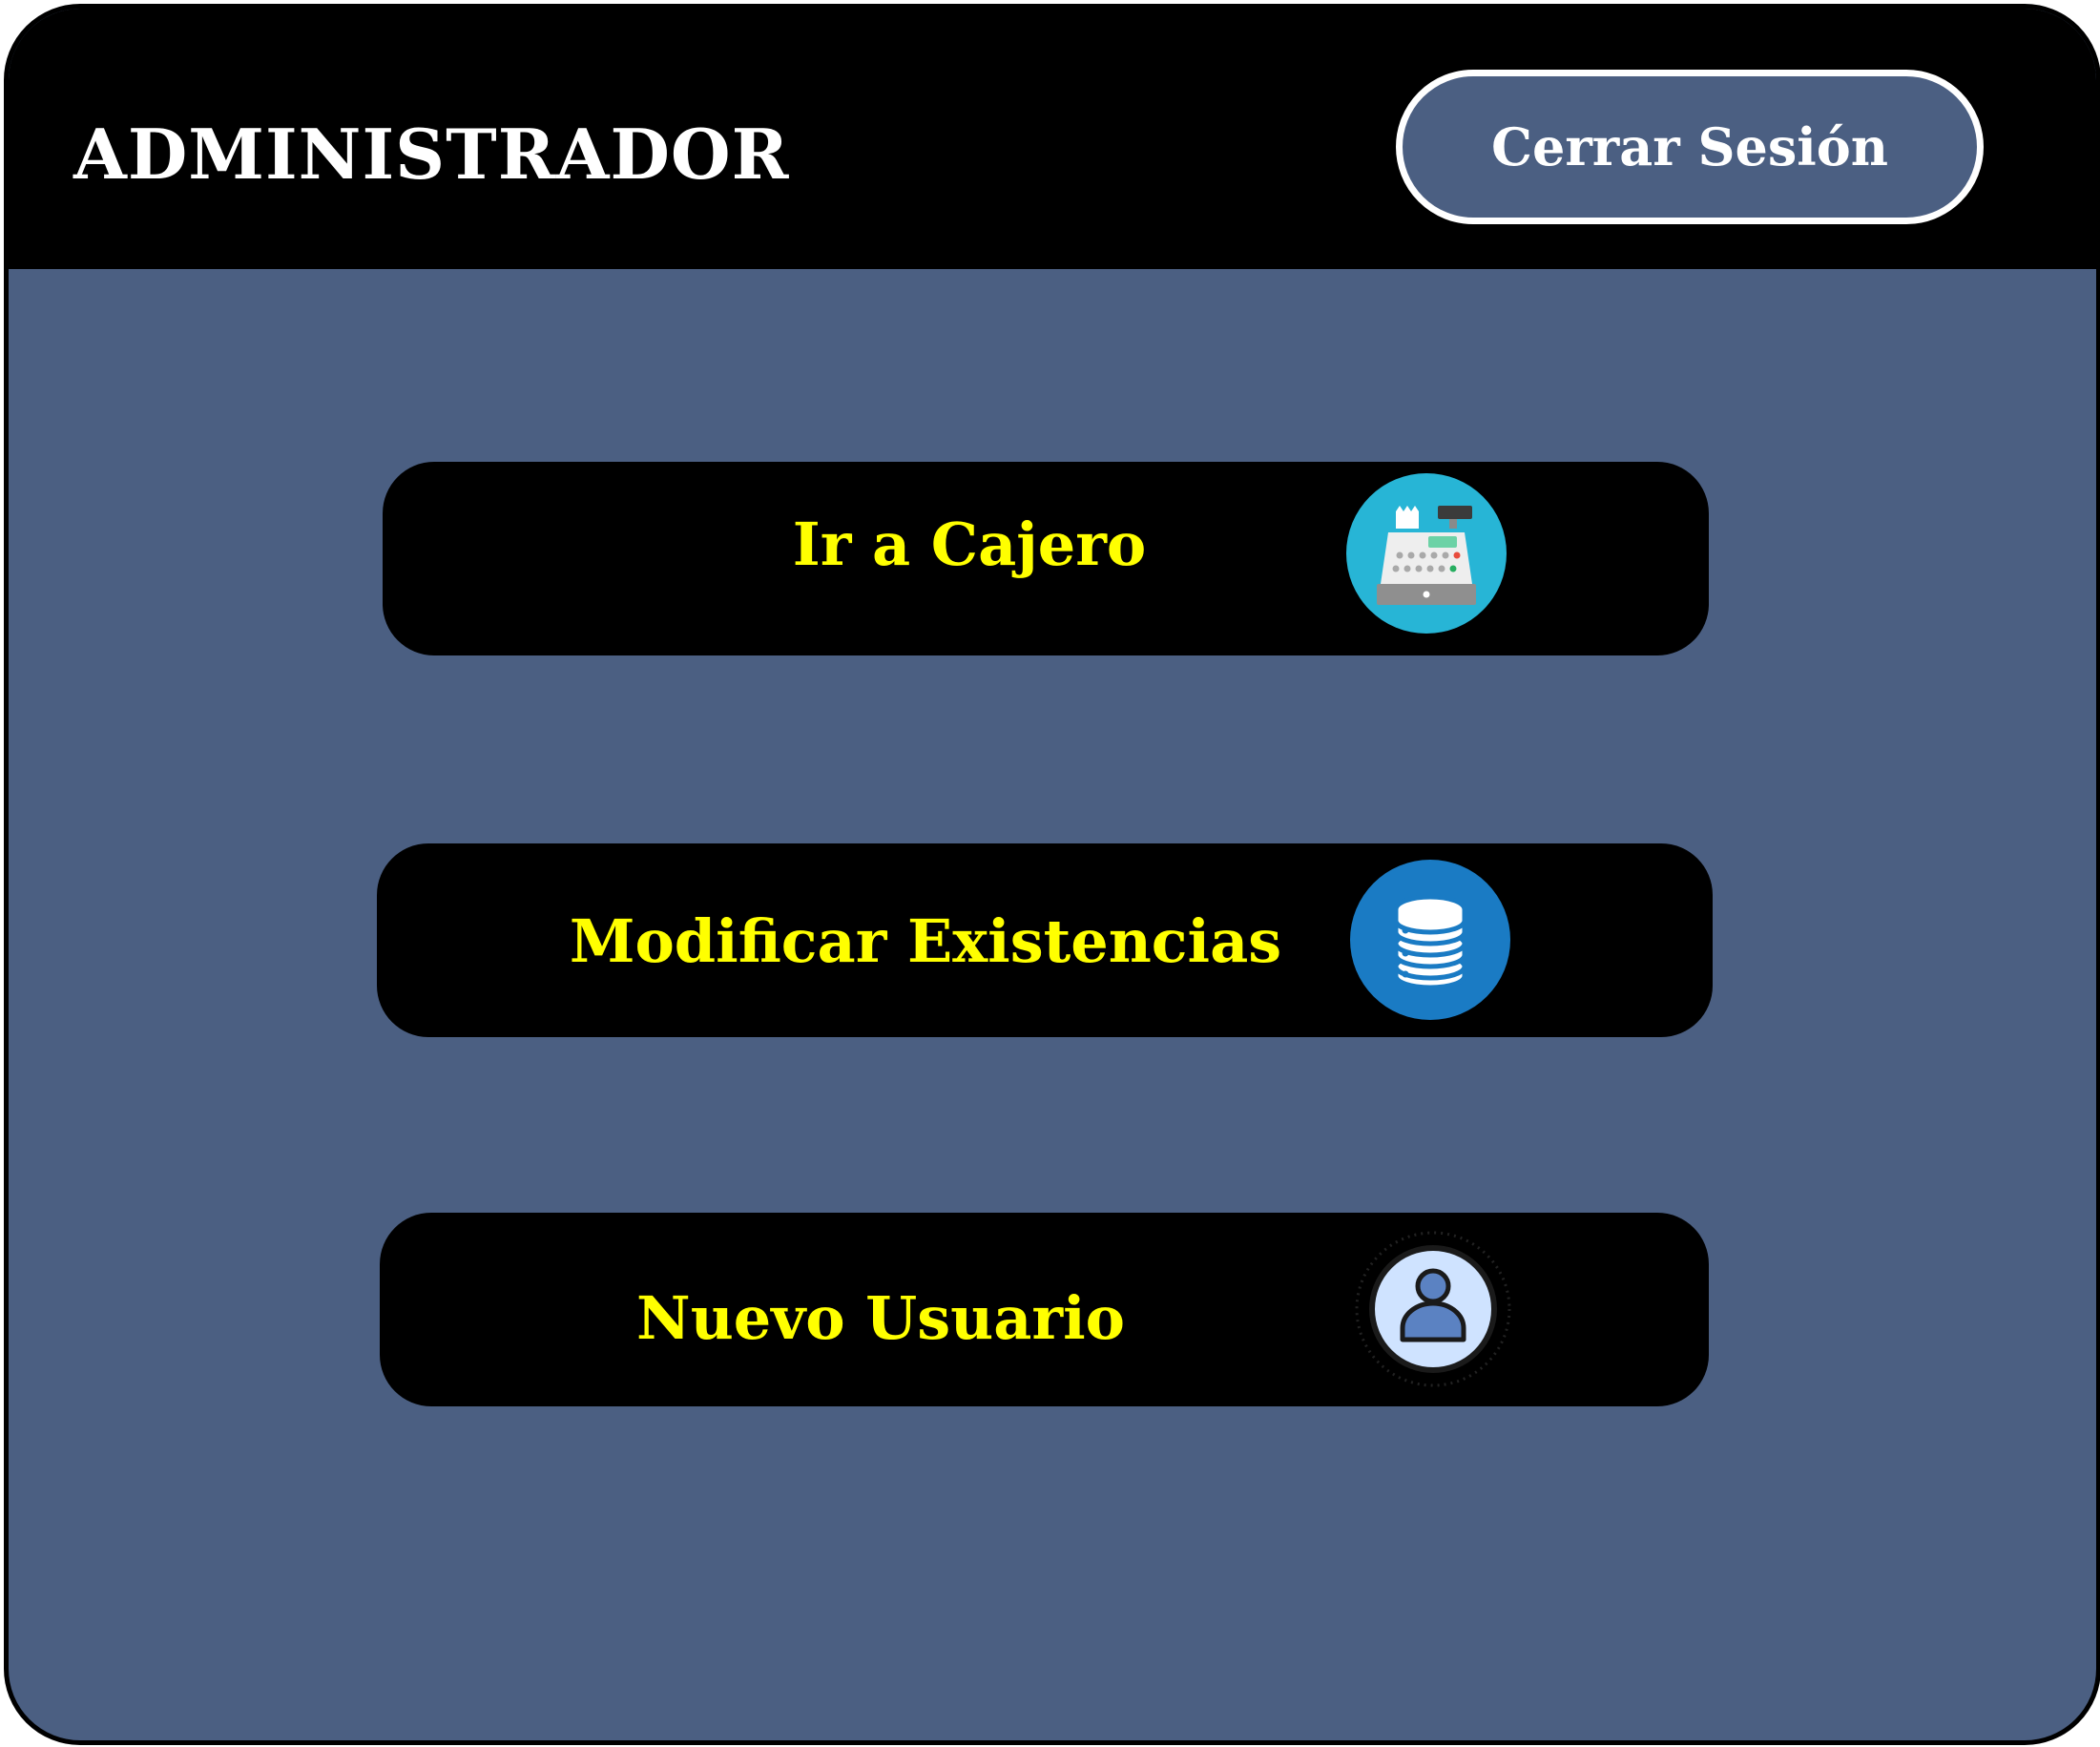  I want to click on modify-stock-label: Modificar Existencias, so click(926, 941).